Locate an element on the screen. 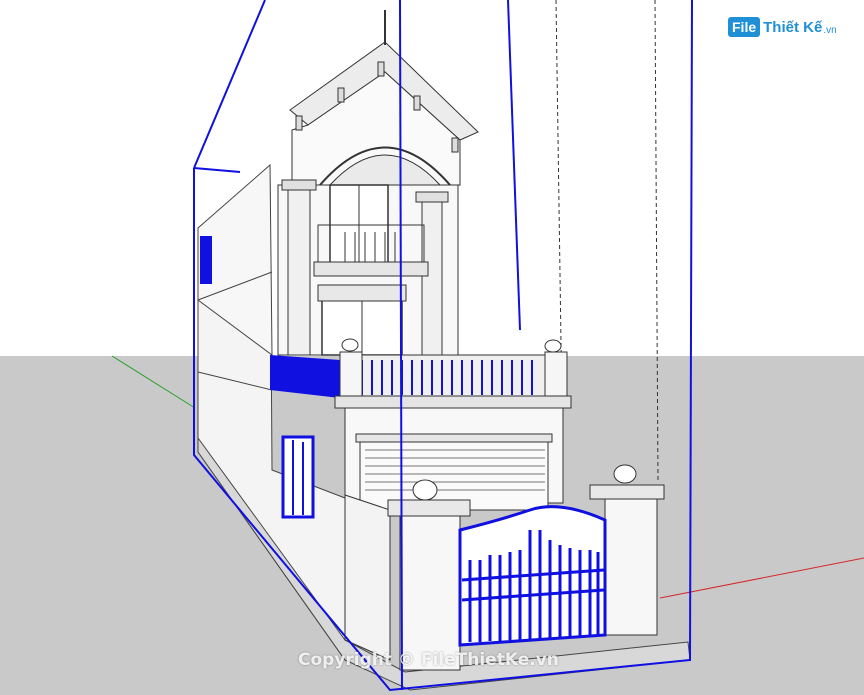 The image size is (864, 695). logo-suffix-text: .vn is located at coordinates (830, 30).